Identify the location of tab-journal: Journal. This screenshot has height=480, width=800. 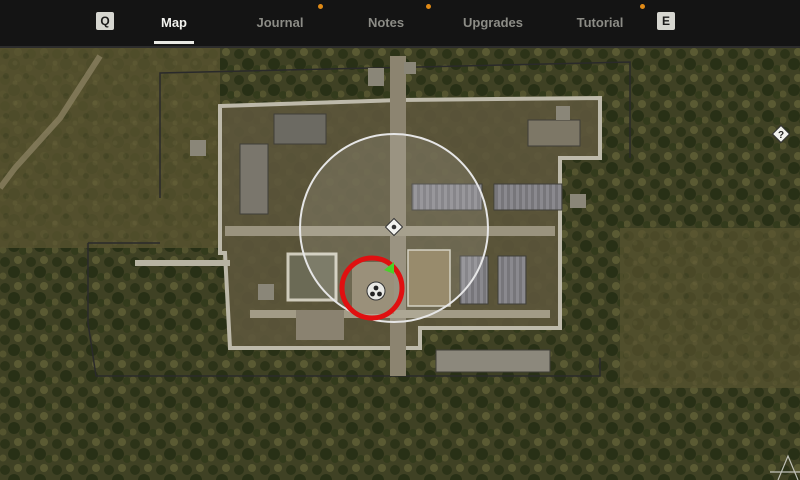
(280, 23).